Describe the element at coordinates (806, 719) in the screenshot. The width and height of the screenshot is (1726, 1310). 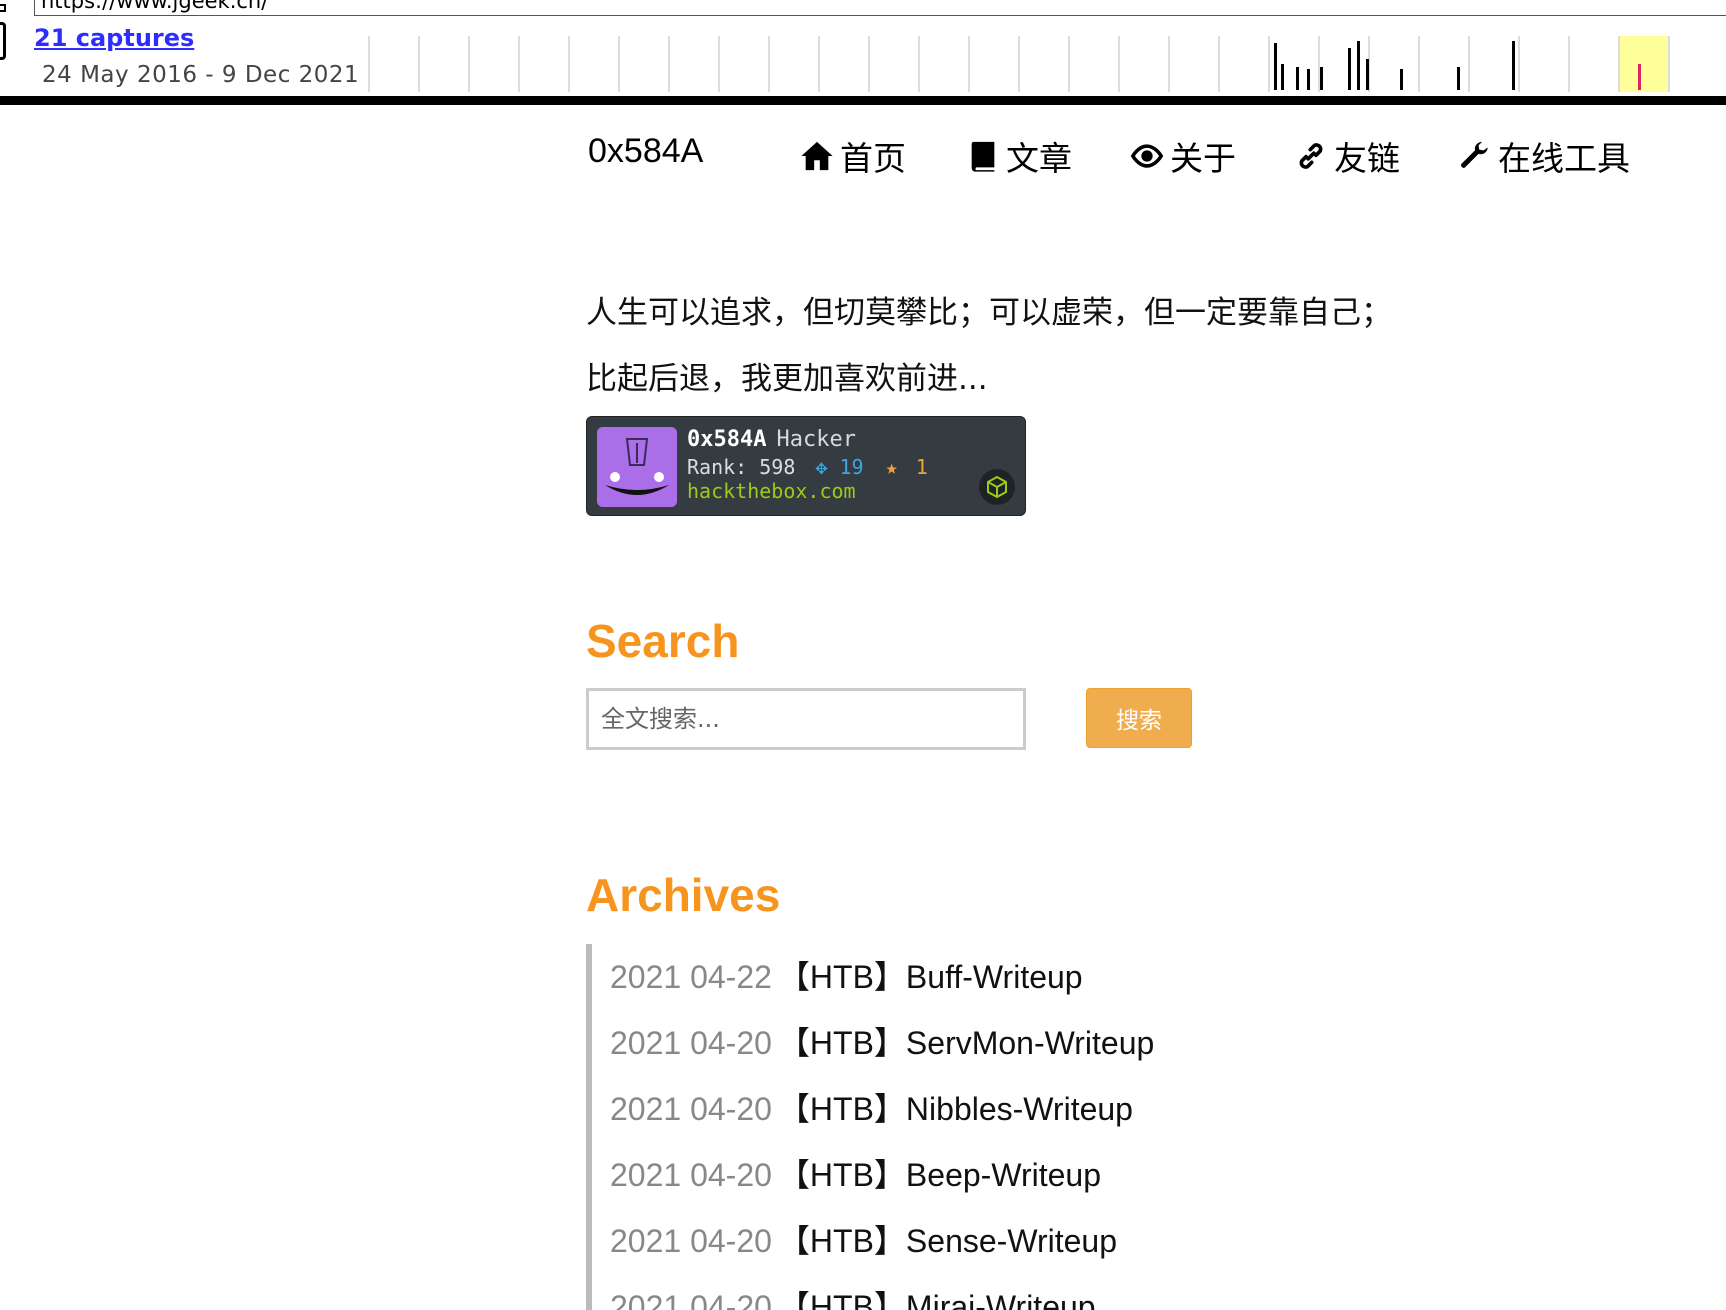
I see `search-input` at that location.